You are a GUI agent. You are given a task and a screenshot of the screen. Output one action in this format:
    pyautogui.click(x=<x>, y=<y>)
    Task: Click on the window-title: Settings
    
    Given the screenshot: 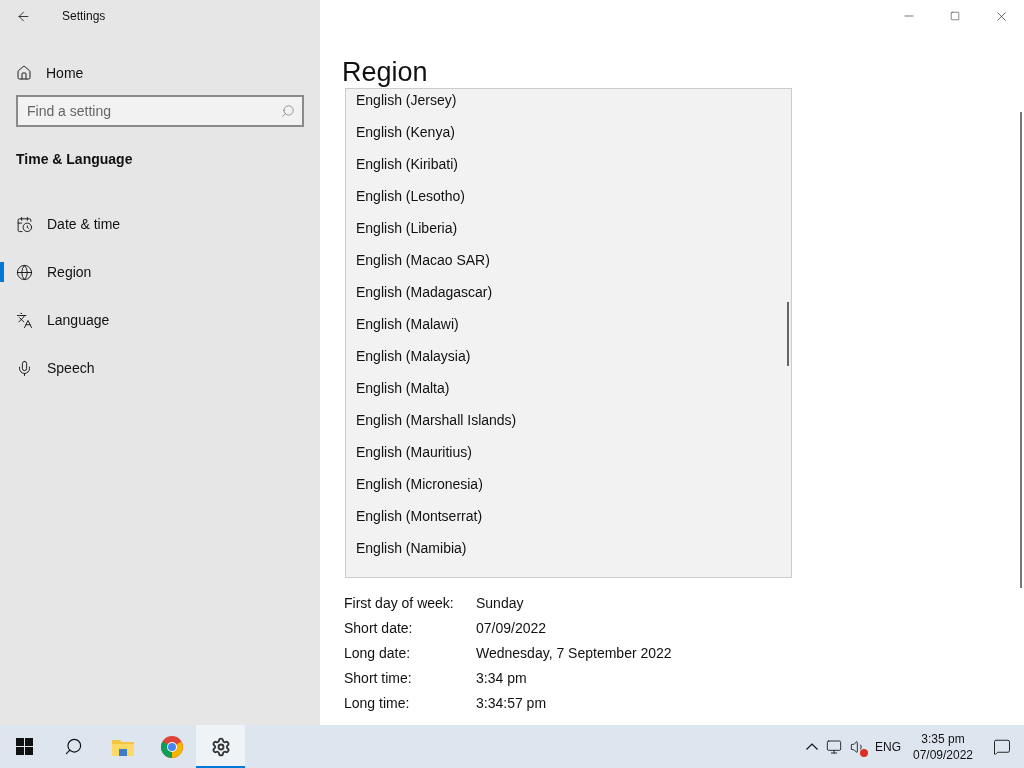 What is the action you would take?
    pyautogui.click(x=84, y=16)
    